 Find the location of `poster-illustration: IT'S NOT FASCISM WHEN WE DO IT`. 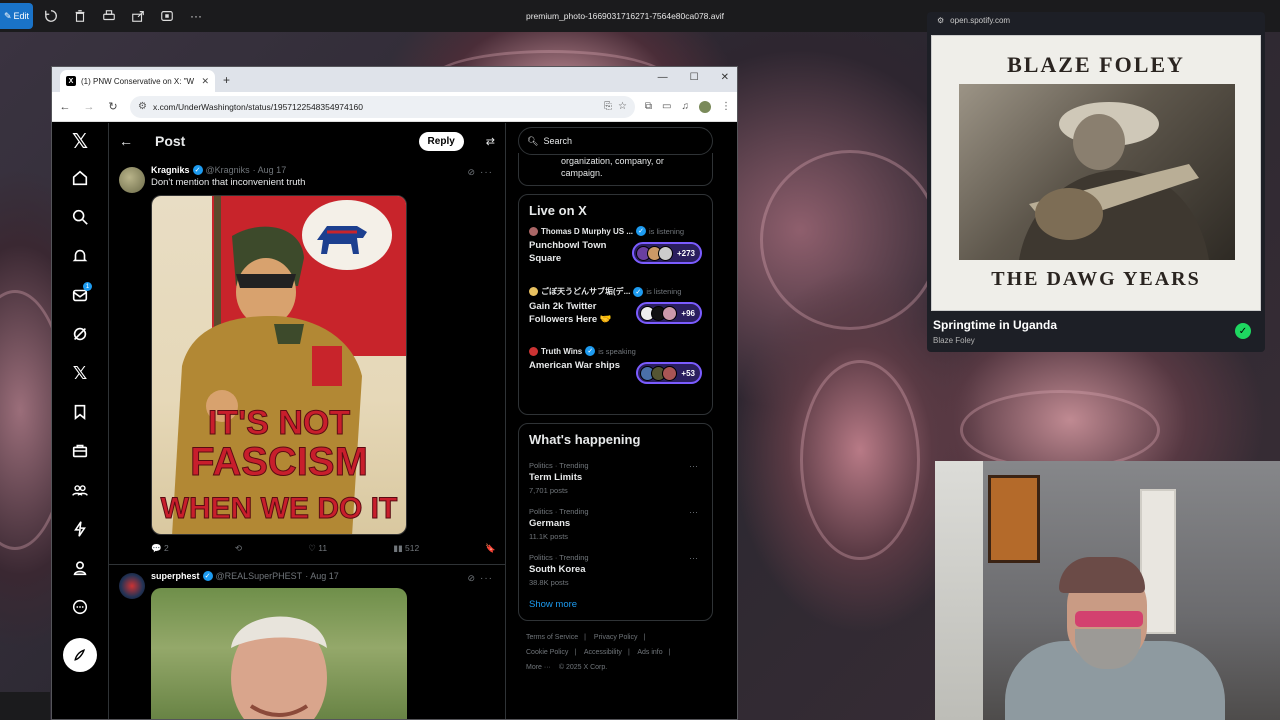

poster-illustration: IT'S NOT FASCISM WHEN WE DO IT is located at coordinates (279, 365).